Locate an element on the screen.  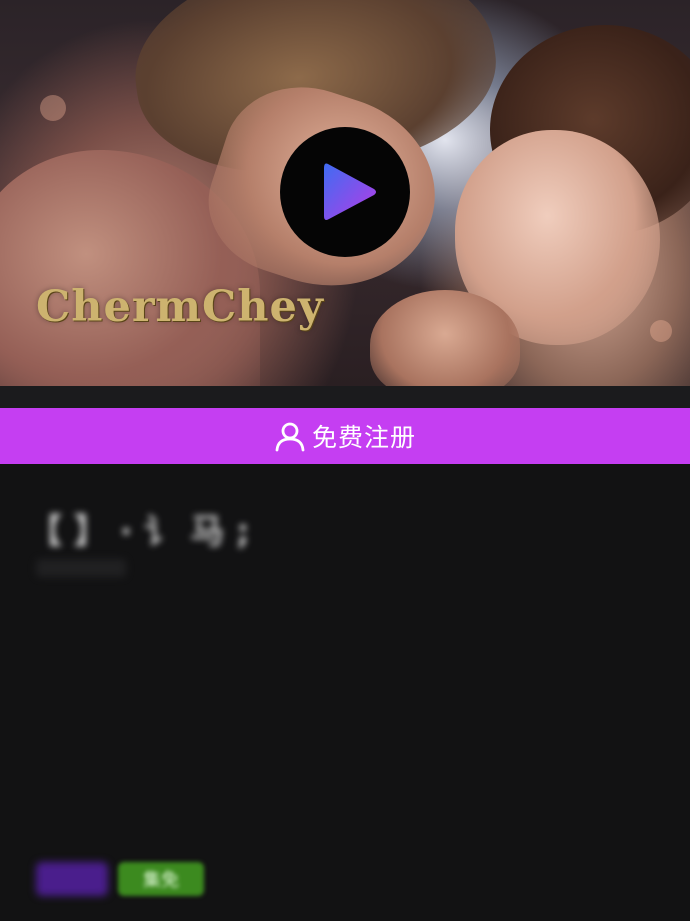
video-subtitle-placeholder is located at coordinates (81, 568).